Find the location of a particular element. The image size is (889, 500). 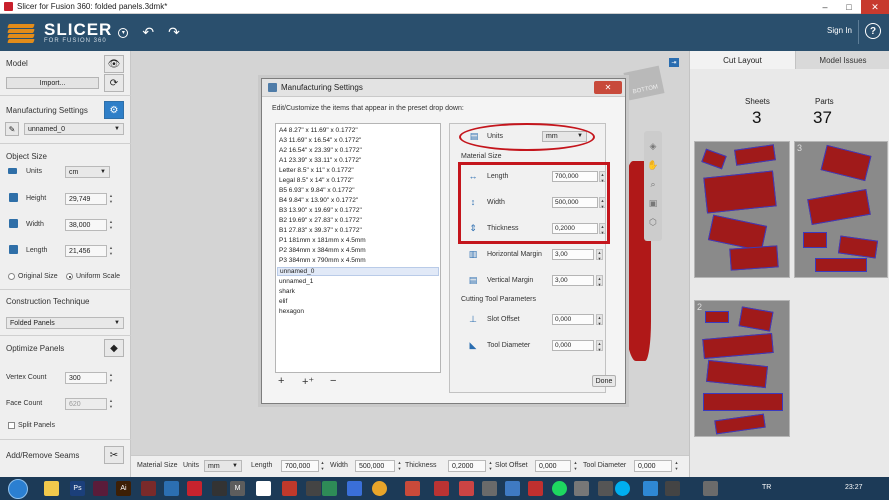

word-icon is located at coordinates (171, 488).